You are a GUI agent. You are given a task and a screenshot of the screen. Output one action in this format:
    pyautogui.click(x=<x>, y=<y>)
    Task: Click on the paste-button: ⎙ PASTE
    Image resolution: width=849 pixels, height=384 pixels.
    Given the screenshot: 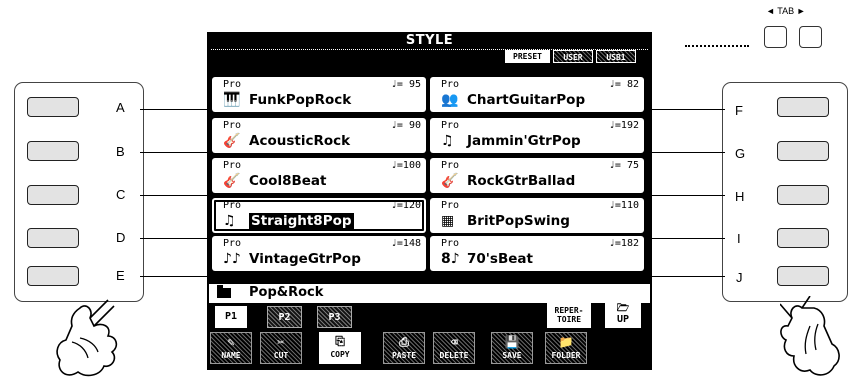 What is the action you would take?
    pyautogui.click(x=404, y=348)
    